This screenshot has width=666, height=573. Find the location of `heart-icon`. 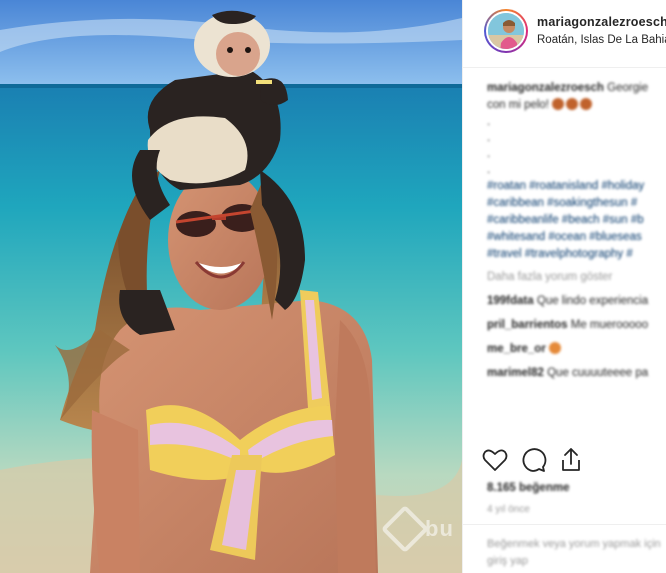

heart-icon is located at coordinates (495, 460).